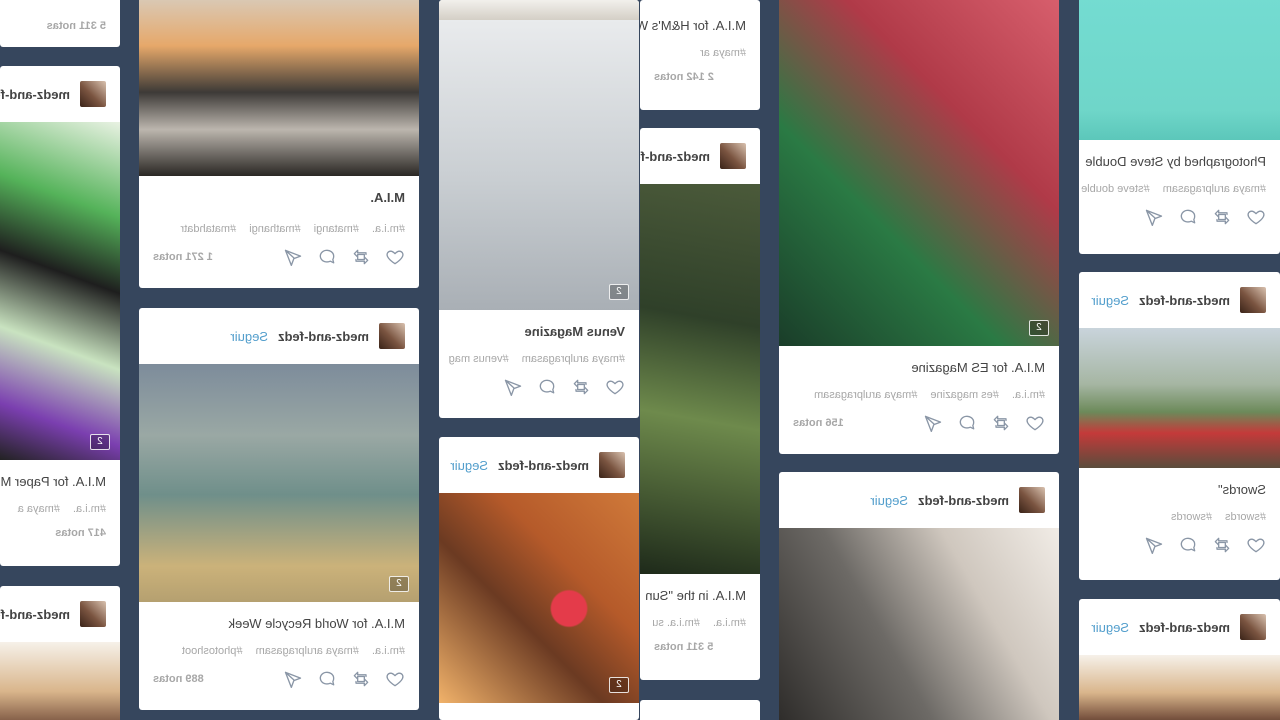 This screenshot has width=1280, height=720. What do you see at coordinates (80, 533) in the screenshot?
I see `notes-count: 417 notas` at bounding box center [80, 533].